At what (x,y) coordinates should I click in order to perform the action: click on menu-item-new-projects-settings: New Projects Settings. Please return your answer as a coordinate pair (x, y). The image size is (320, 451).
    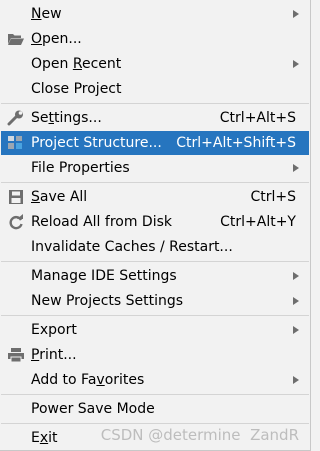
    Looking at the image, I should click on (155, 301).